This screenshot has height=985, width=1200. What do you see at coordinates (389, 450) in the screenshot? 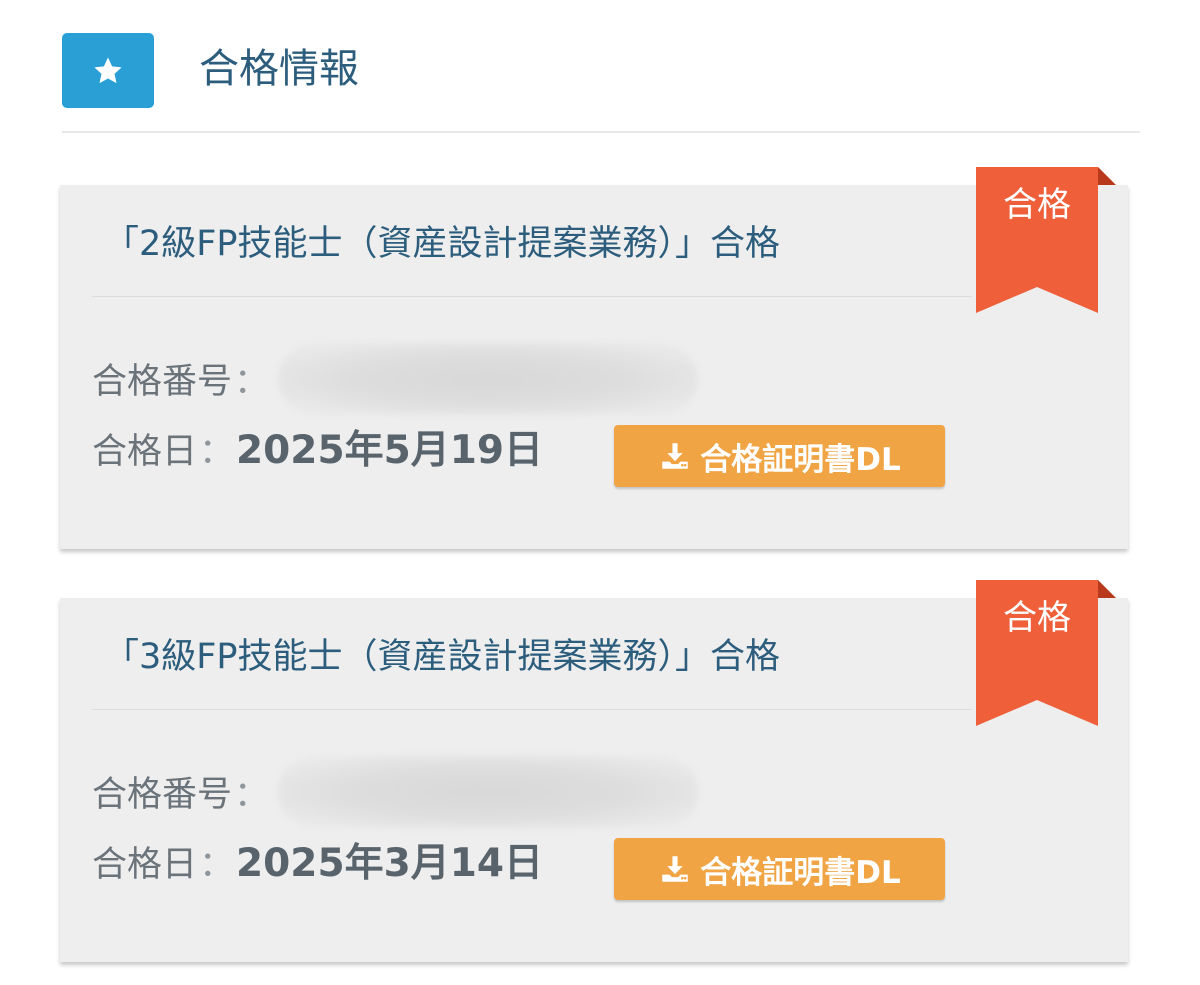
I see `pass-date-value: 2025年5月19日` at bounding box center [389, 450].